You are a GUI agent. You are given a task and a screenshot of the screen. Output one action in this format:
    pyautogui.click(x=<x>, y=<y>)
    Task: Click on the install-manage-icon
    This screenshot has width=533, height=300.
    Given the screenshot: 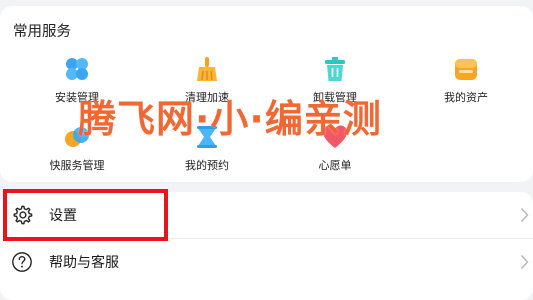 What is the action you would take?
    pyautogui.click(x=77, y=69)
    